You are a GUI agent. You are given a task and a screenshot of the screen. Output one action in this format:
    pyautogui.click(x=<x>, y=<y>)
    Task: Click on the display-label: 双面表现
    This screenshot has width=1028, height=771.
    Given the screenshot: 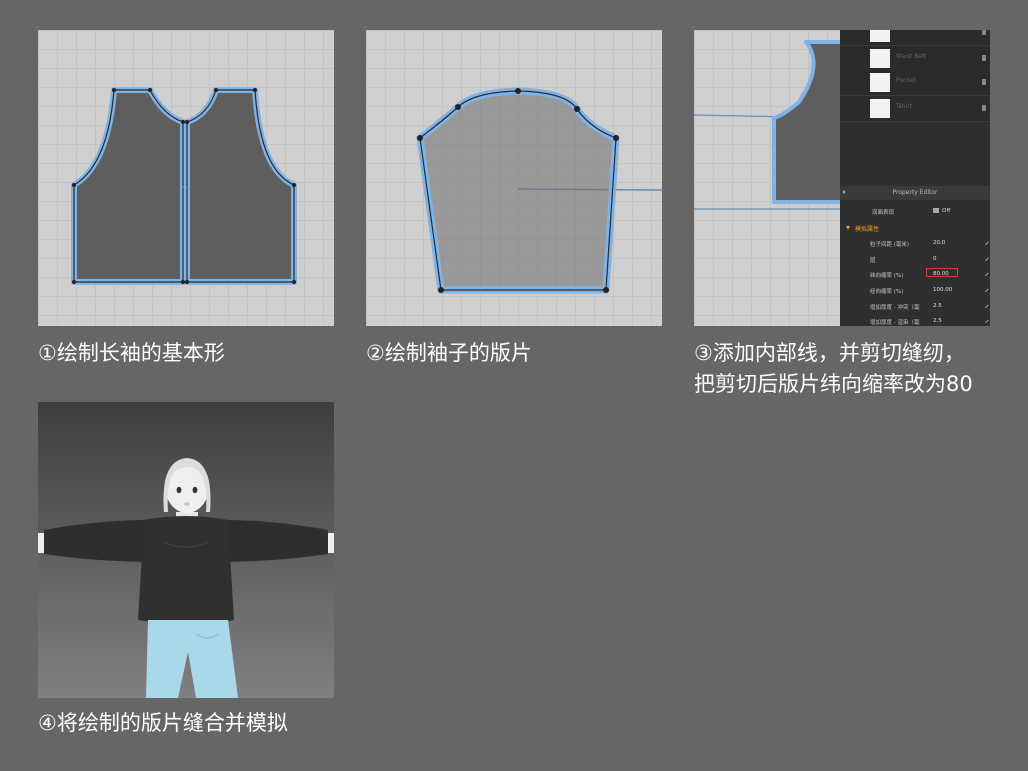 What is the action you would take?
    pyautogui.click(x=883, y=213)
    